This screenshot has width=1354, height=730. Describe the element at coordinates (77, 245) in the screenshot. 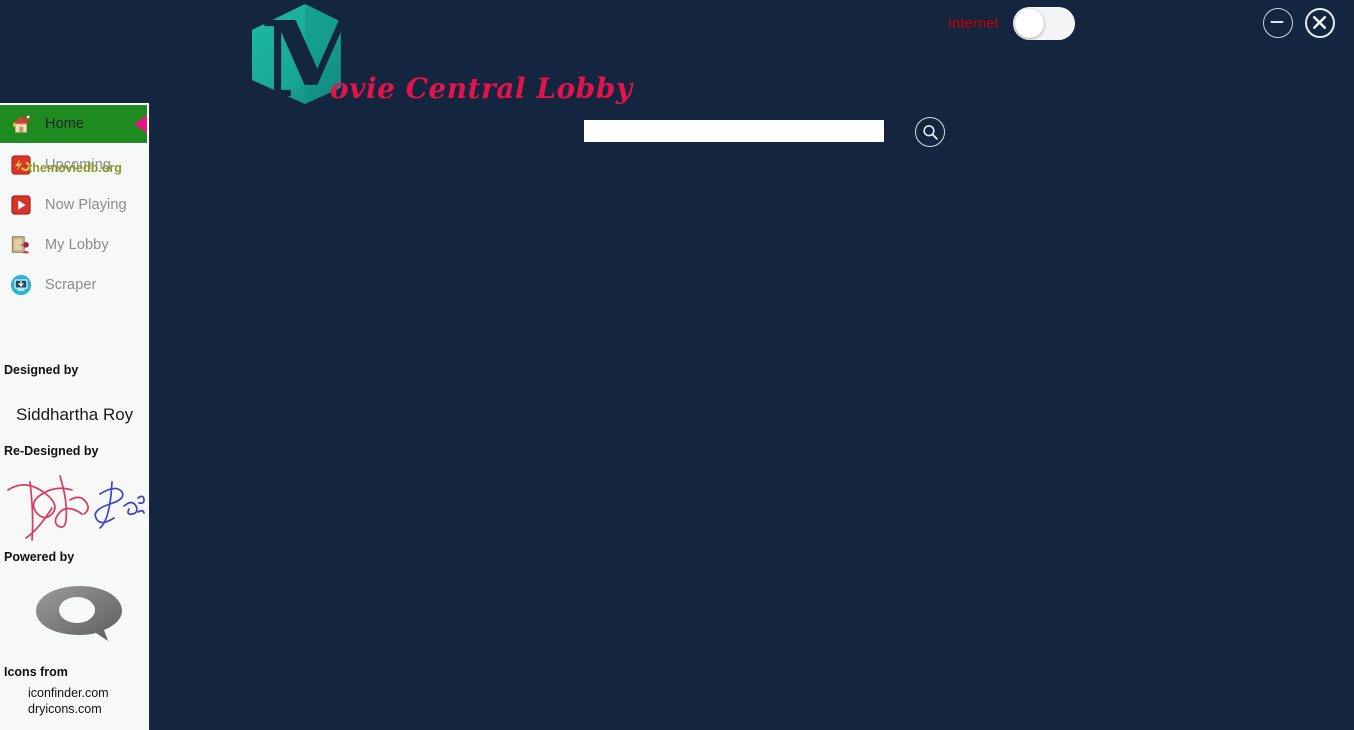

I see `sidebar-item-label: My Lobby` at that location.